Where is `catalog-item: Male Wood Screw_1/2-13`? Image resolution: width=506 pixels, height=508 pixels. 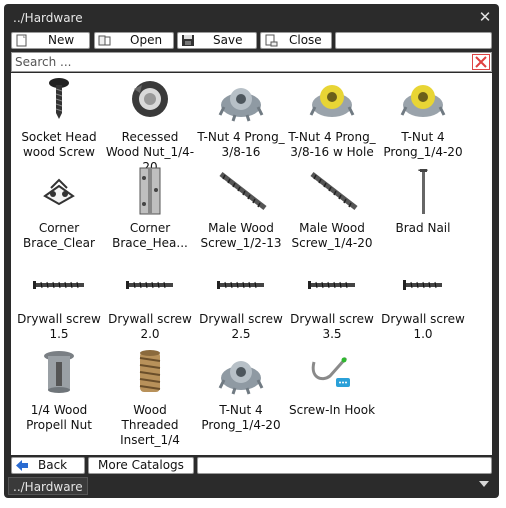 catalog-item: Male Wood Screw_1/2-13 is located at coordinates (241, 209).